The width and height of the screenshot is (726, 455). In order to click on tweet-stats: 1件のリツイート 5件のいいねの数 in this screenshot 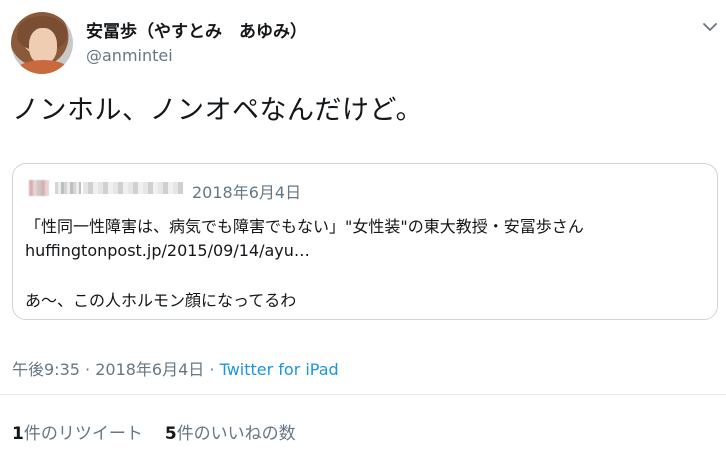, I will do `click(154, 431)`.